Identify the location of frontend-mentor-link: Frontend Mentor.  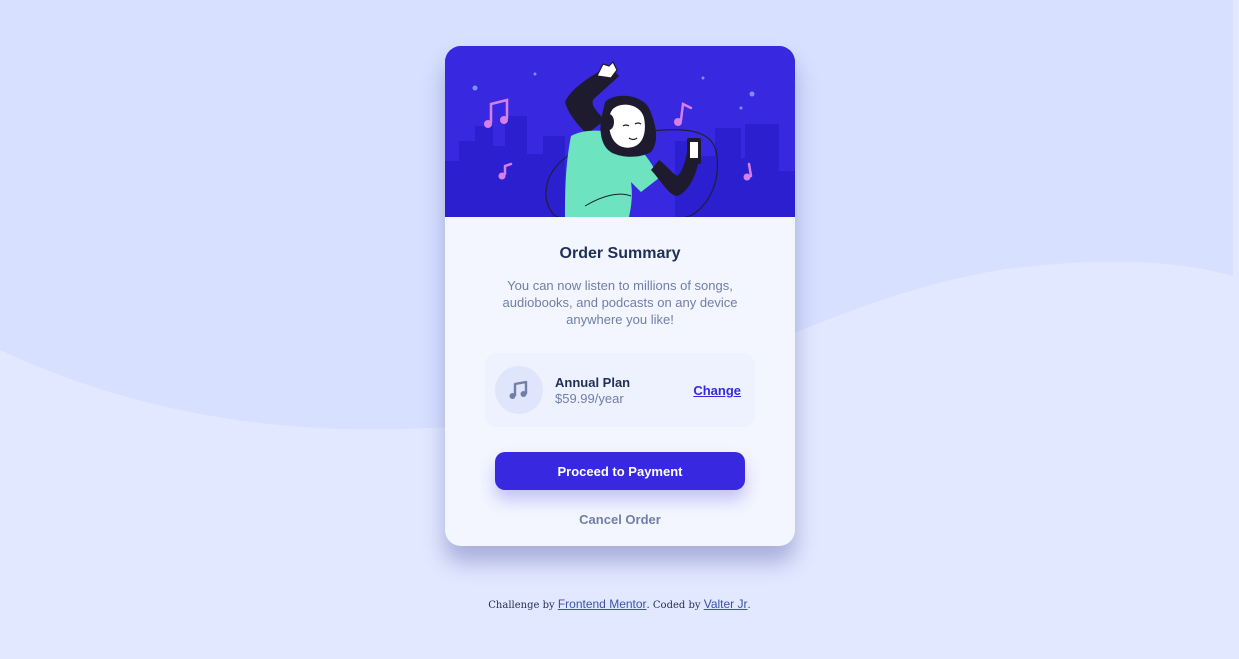
(602, 604).